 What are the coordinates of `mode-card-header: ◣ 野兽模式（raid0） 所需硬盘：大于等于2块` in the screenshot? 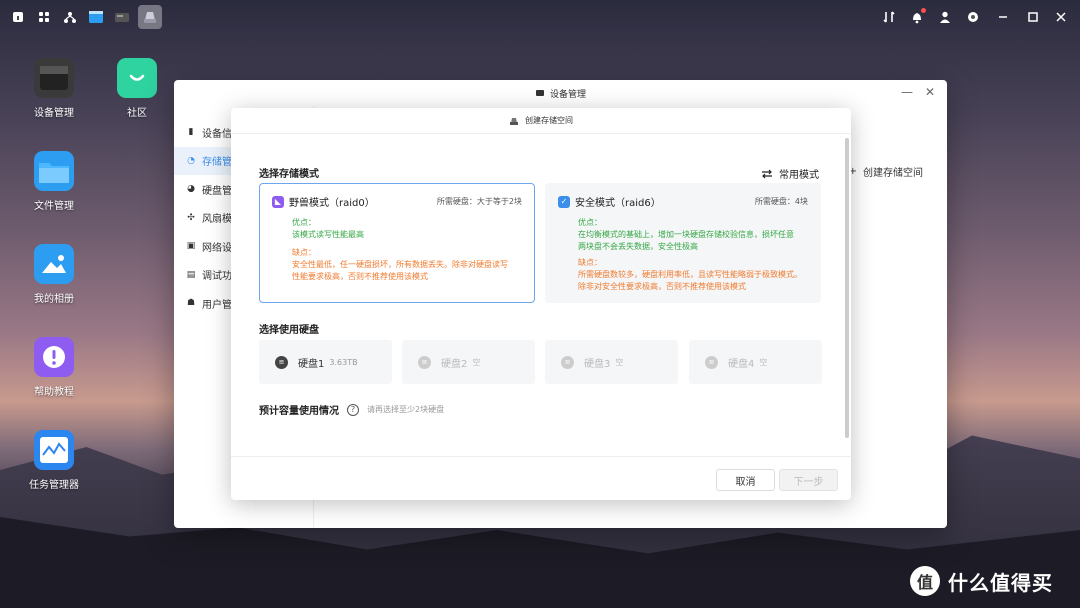 It's located at (397, 201).